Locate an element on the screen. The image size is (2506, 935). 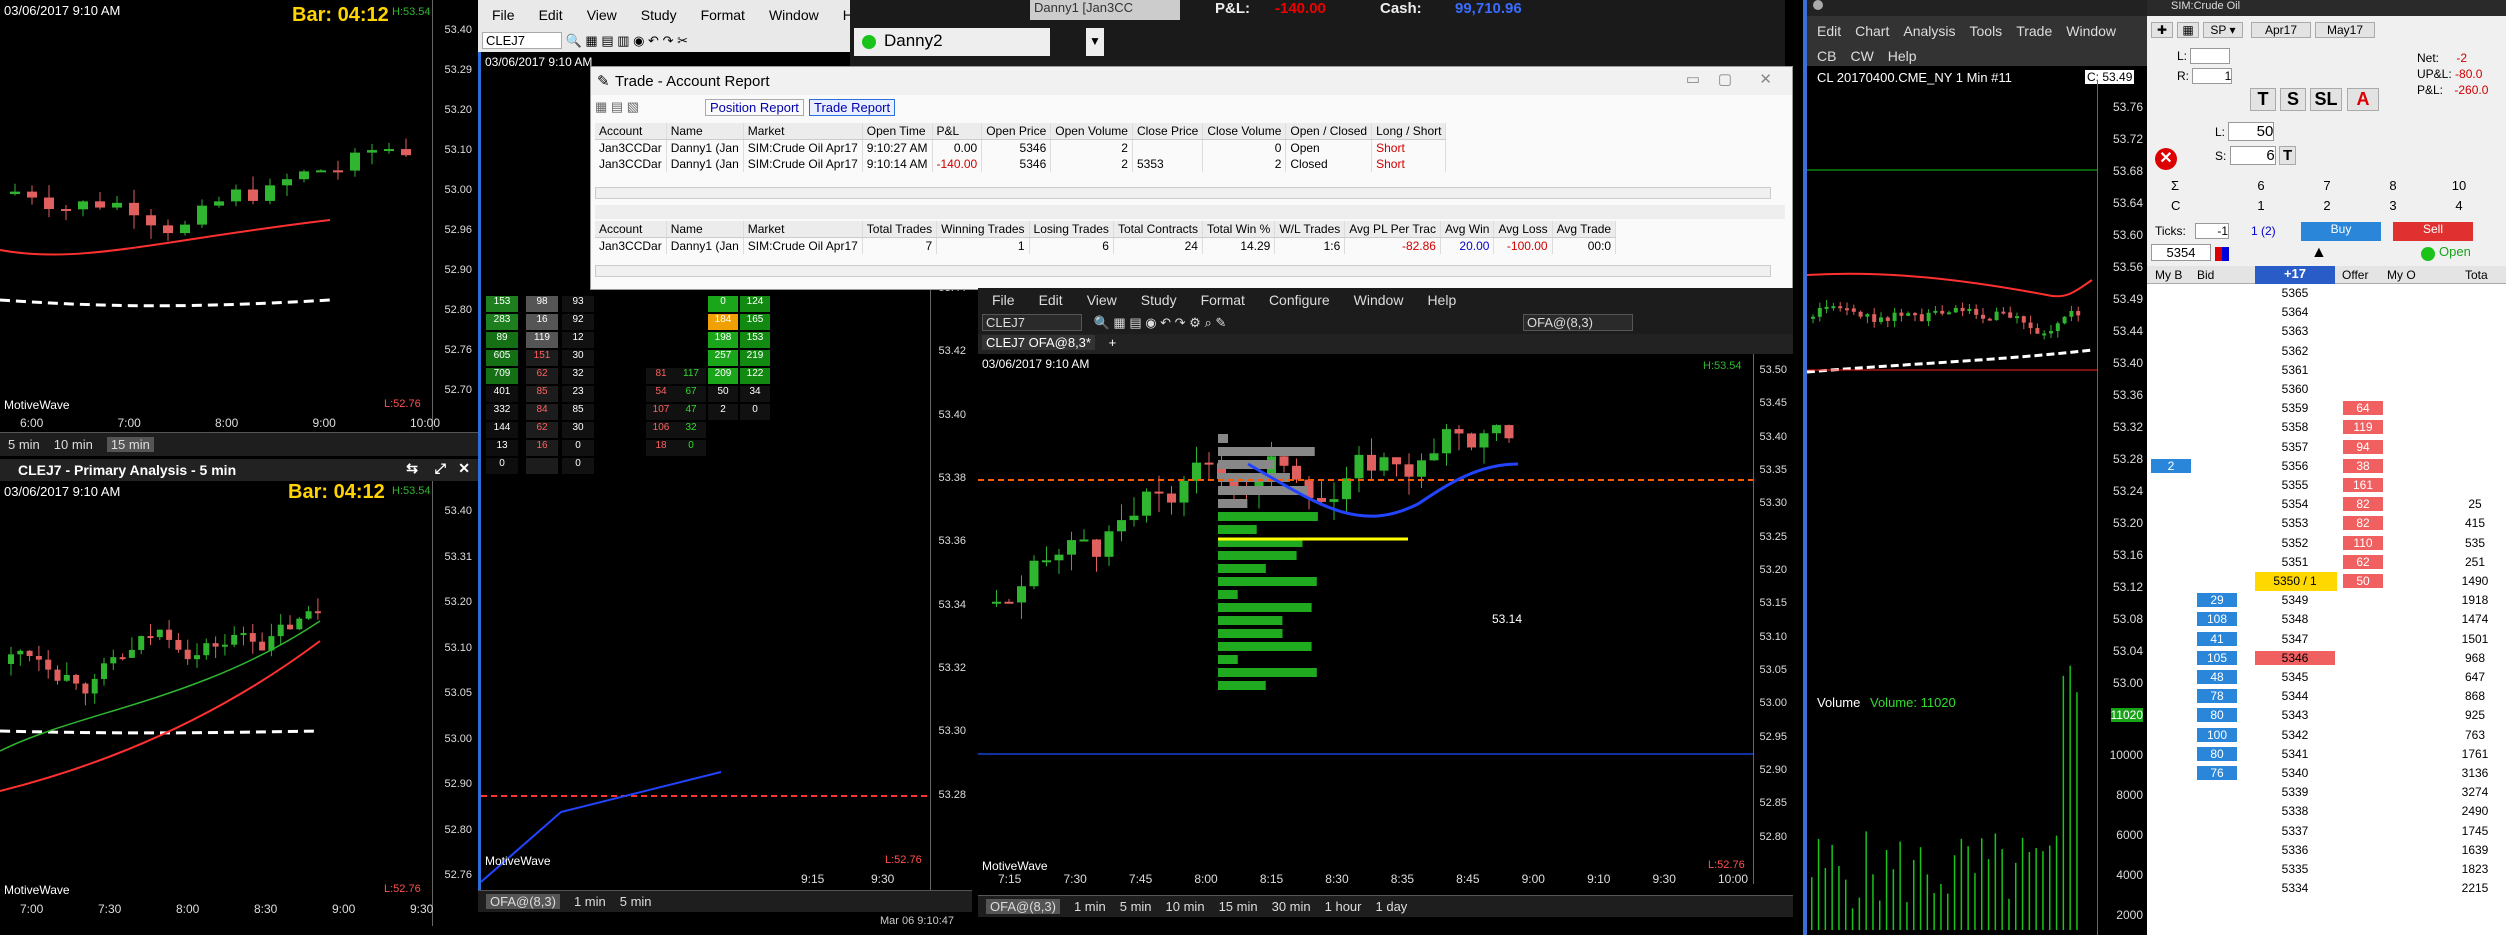
column-header: Avg PL Per Trac is located at coordinates (1392, 229).